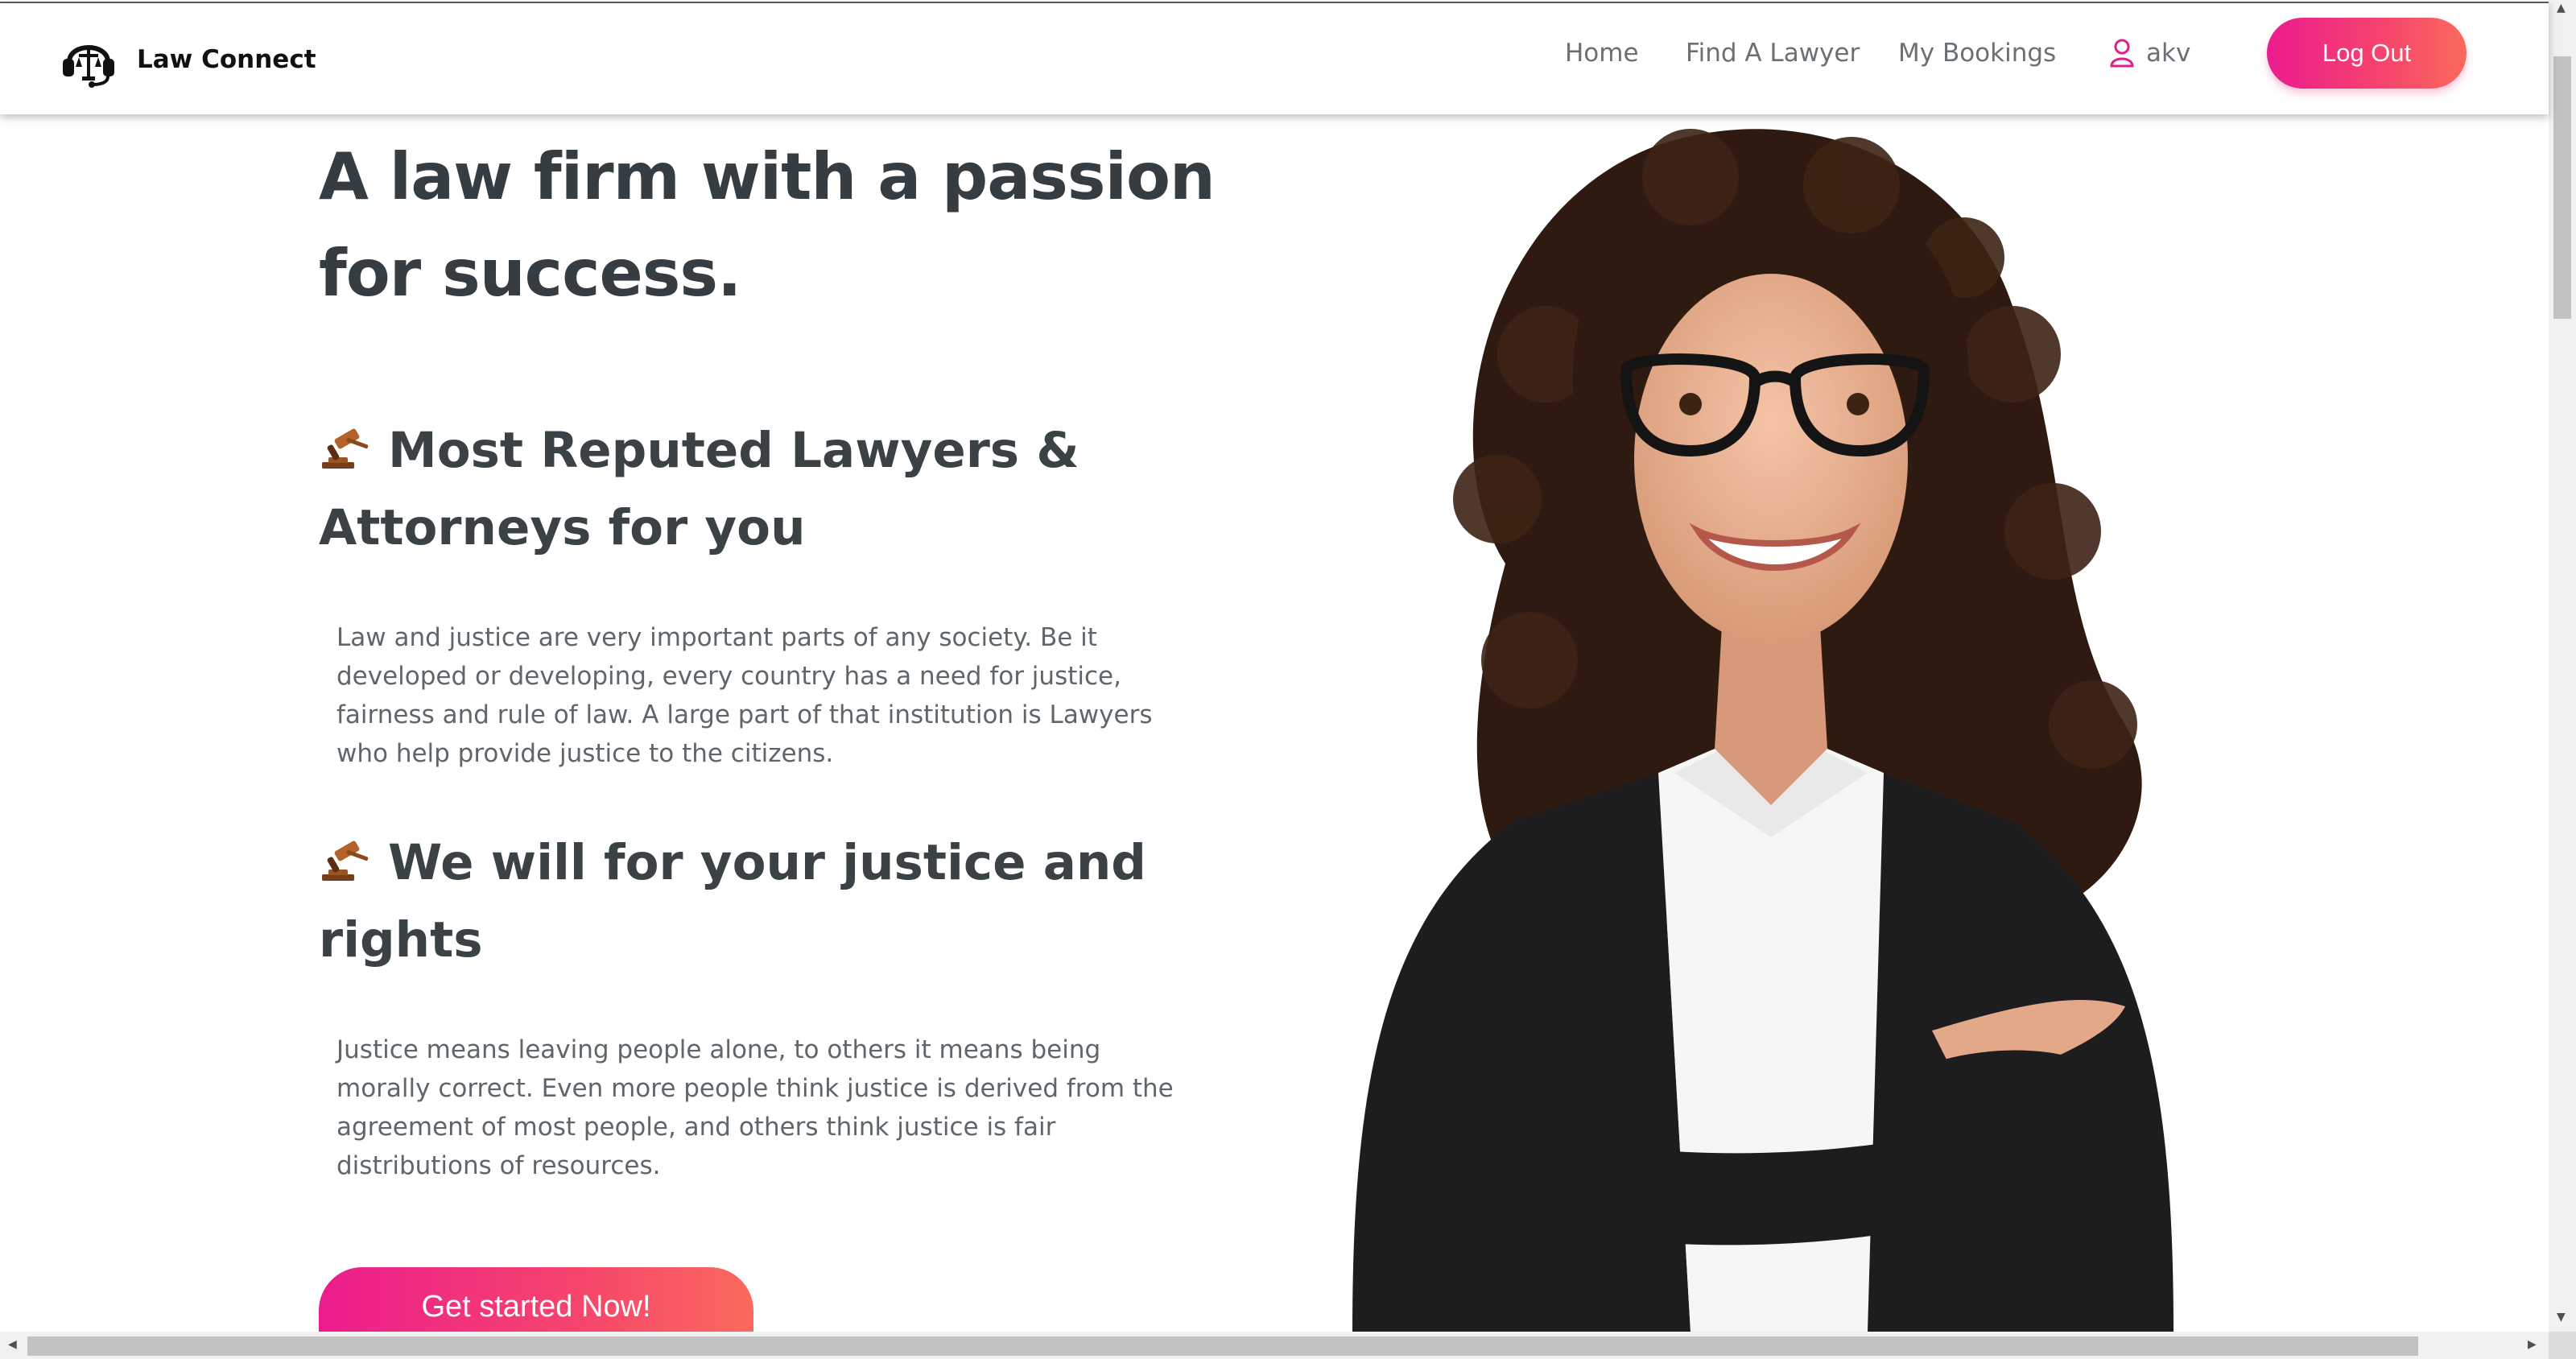  Describe the element at coordinates (2562, 187) in the screenshot. I see `vertical-scrollbar-thumb` at that location.